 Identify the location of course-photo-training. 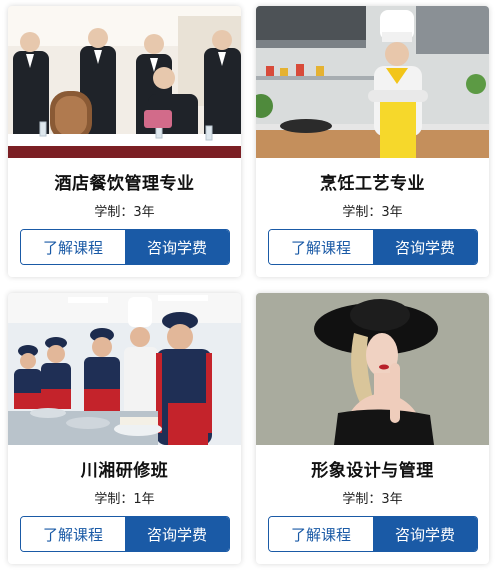
(124, 369).